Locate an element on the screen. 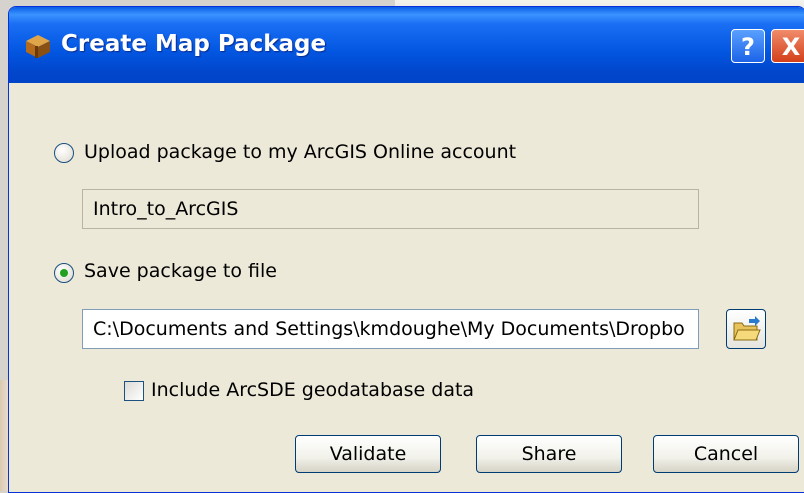  include-sde-label: Include ArcSDE geodatabase data is located at coordinates (312, 390).